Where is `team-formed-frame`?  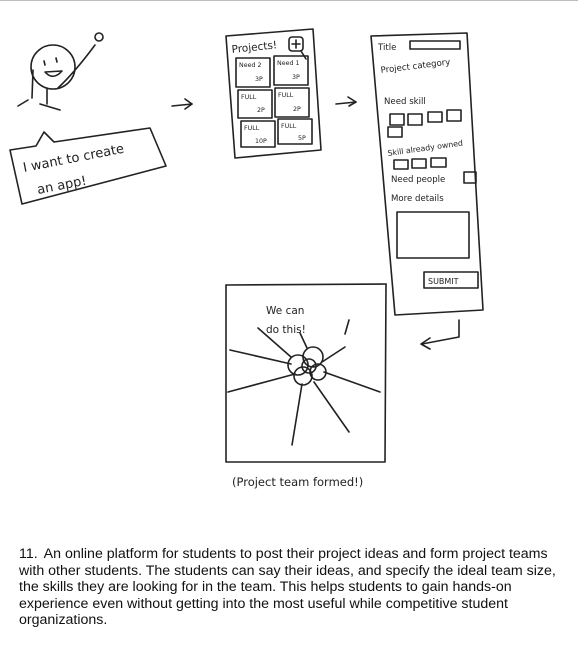
team-formed-frame is located at coordinates (306, 373).